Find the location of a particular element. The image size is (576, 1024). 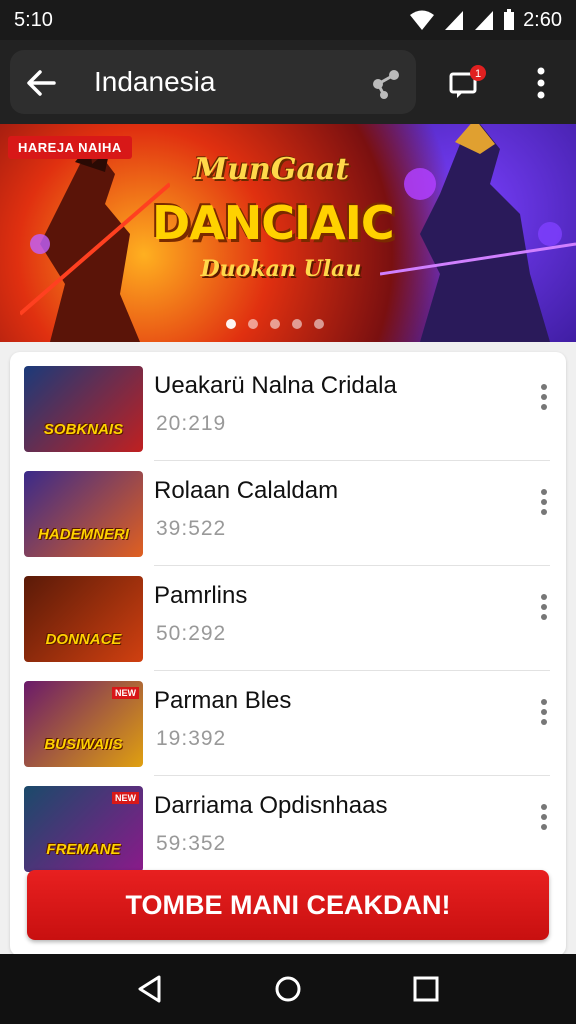

notification-badge: 1 is located at coordinates (478, 74).